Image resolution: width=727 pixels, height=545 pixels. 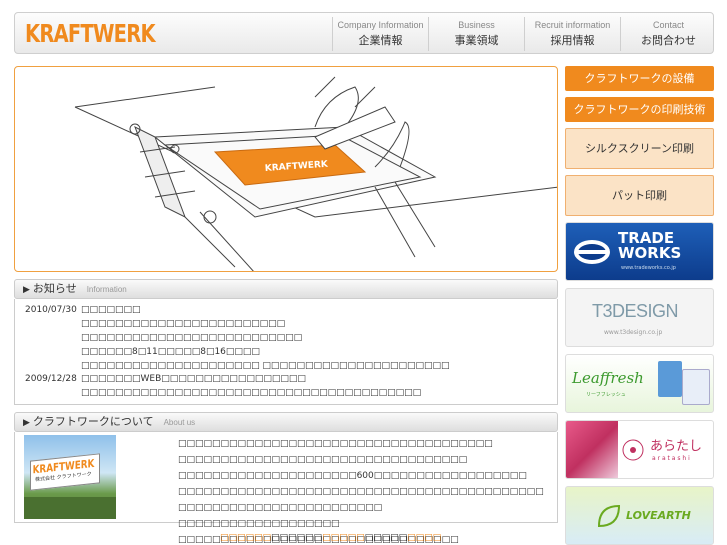 What do you see at coordinates (609, 516) in the screenshot?
I see `leaf-icon` at bounding box center [609, 516].